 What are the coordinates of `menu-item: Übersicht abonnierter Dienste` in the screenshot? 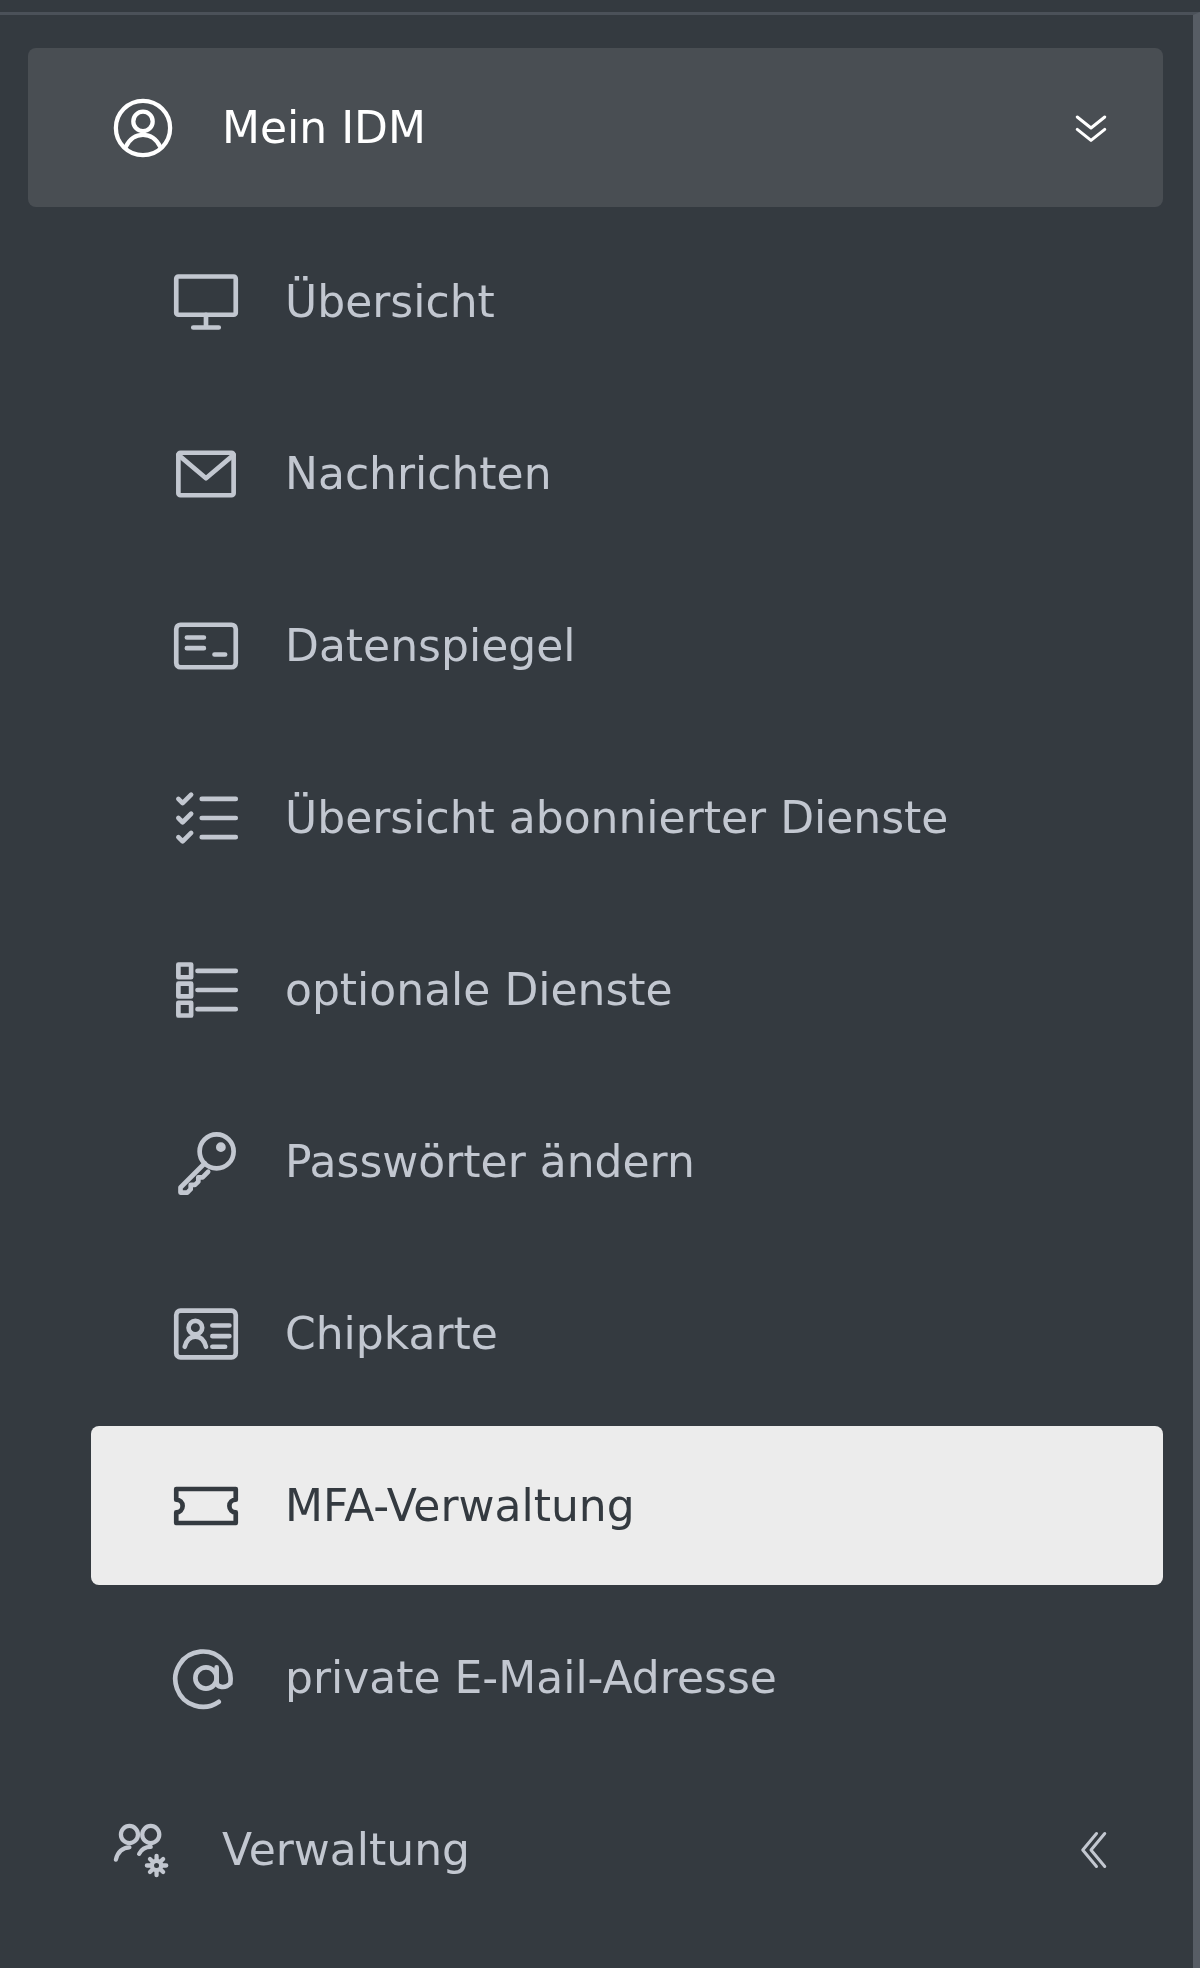 It's located at (627, 817).